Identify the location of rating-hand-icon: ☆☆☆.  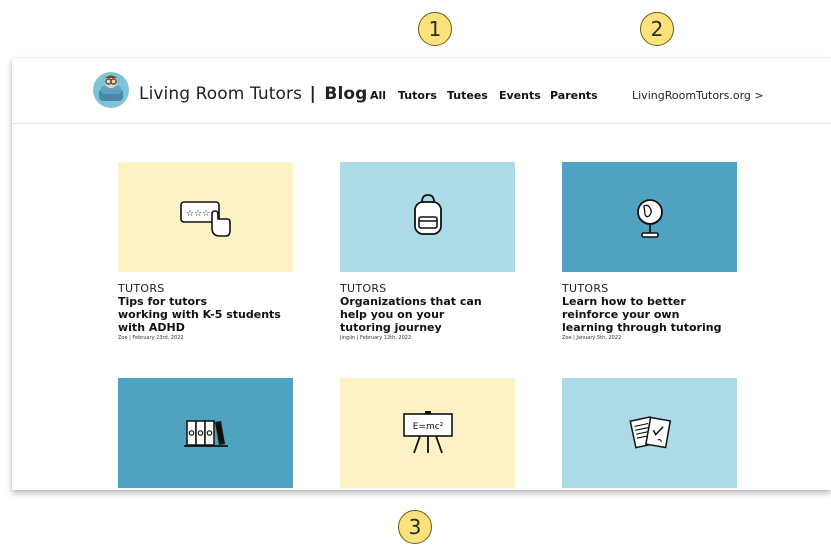
(205, 219).